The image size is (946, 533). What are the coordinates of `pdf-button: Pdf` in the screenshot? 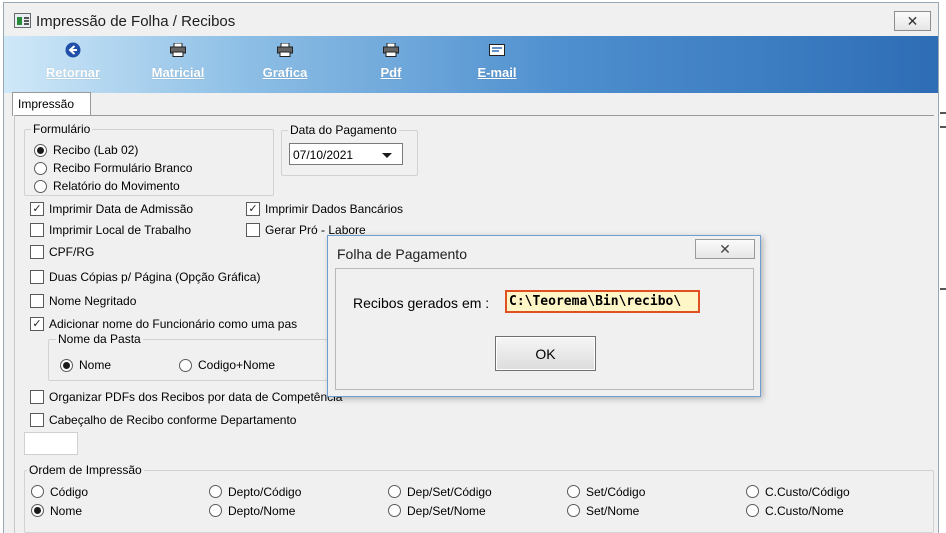 It's located at (391, 64).